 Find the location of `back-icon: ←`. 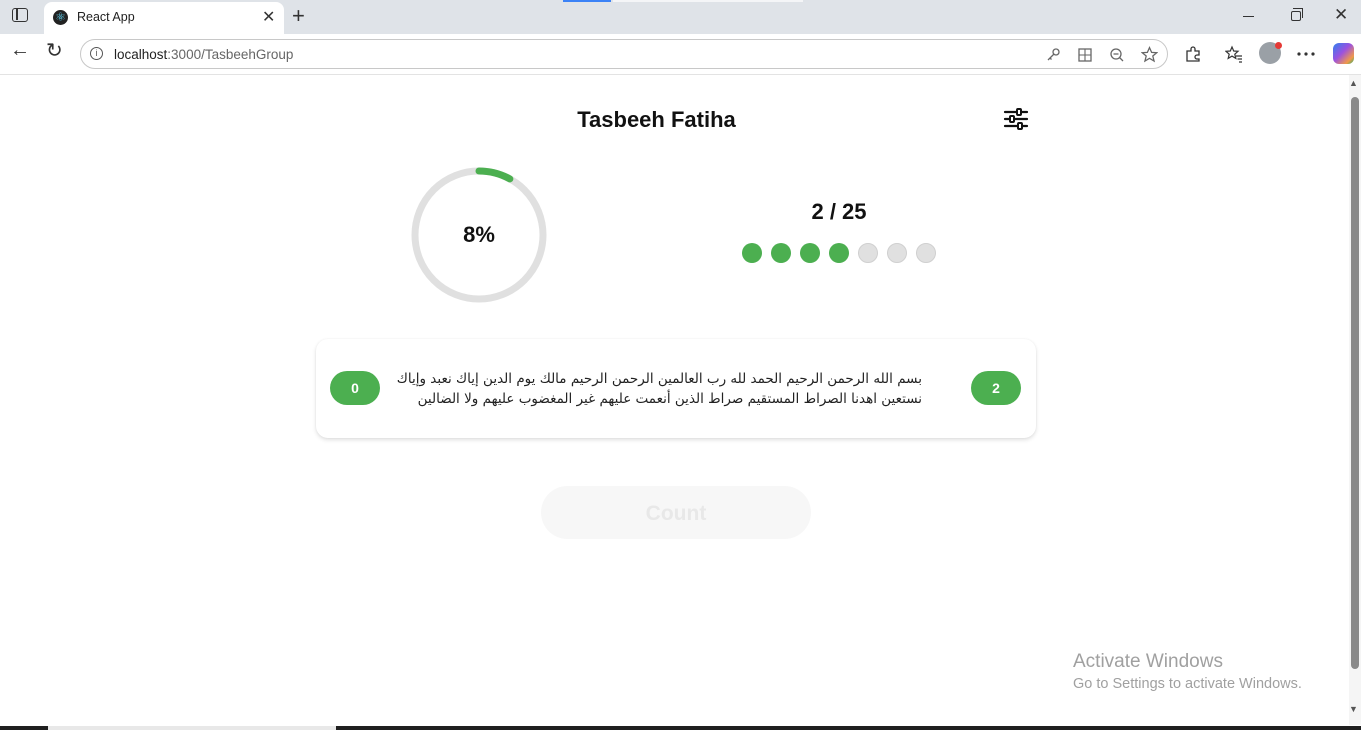

back-icon: ← is located at coordinates (20, 50).